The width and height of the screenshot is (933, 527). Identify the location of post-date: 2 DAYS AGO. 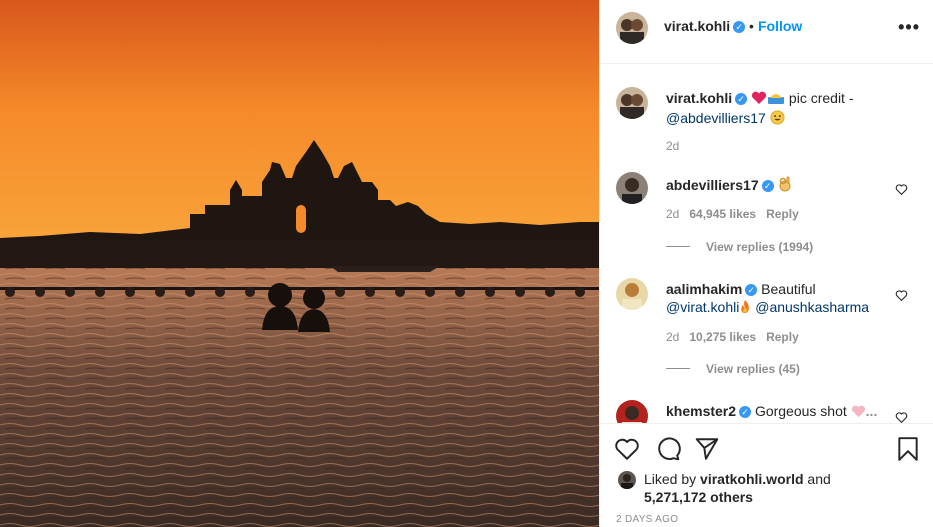
(647, 519).